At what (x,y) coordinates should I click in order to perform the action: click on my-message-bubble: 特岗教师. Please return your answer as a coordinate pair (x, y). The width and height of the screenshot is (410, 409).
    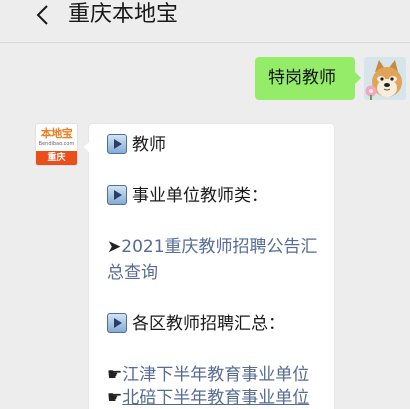
    Looking at the image, I should click on (308, 78).